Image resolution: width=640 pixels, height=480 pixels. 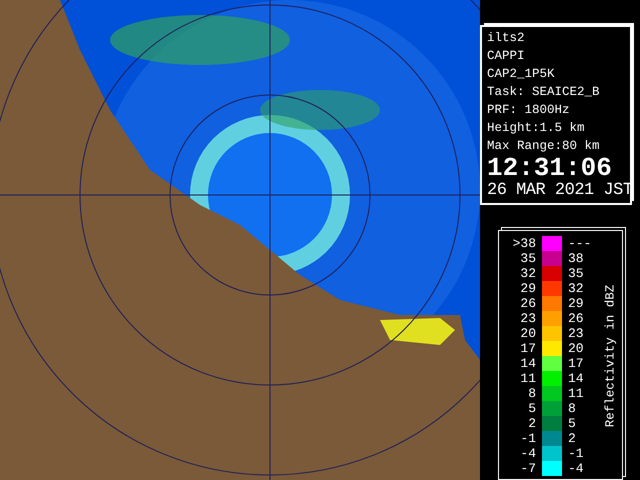 What do you see at coordinates (544, 146) in the screenshot?
I see `info-text: Max Range:80 km` at bounding box center [544, 146].